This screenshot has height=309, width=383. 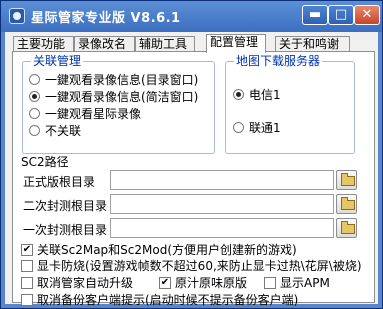 What do you see at coordinates (57, 61) in the screenshot?
I see `association-group-title: 关联管理` at bounding box center [57, 61].